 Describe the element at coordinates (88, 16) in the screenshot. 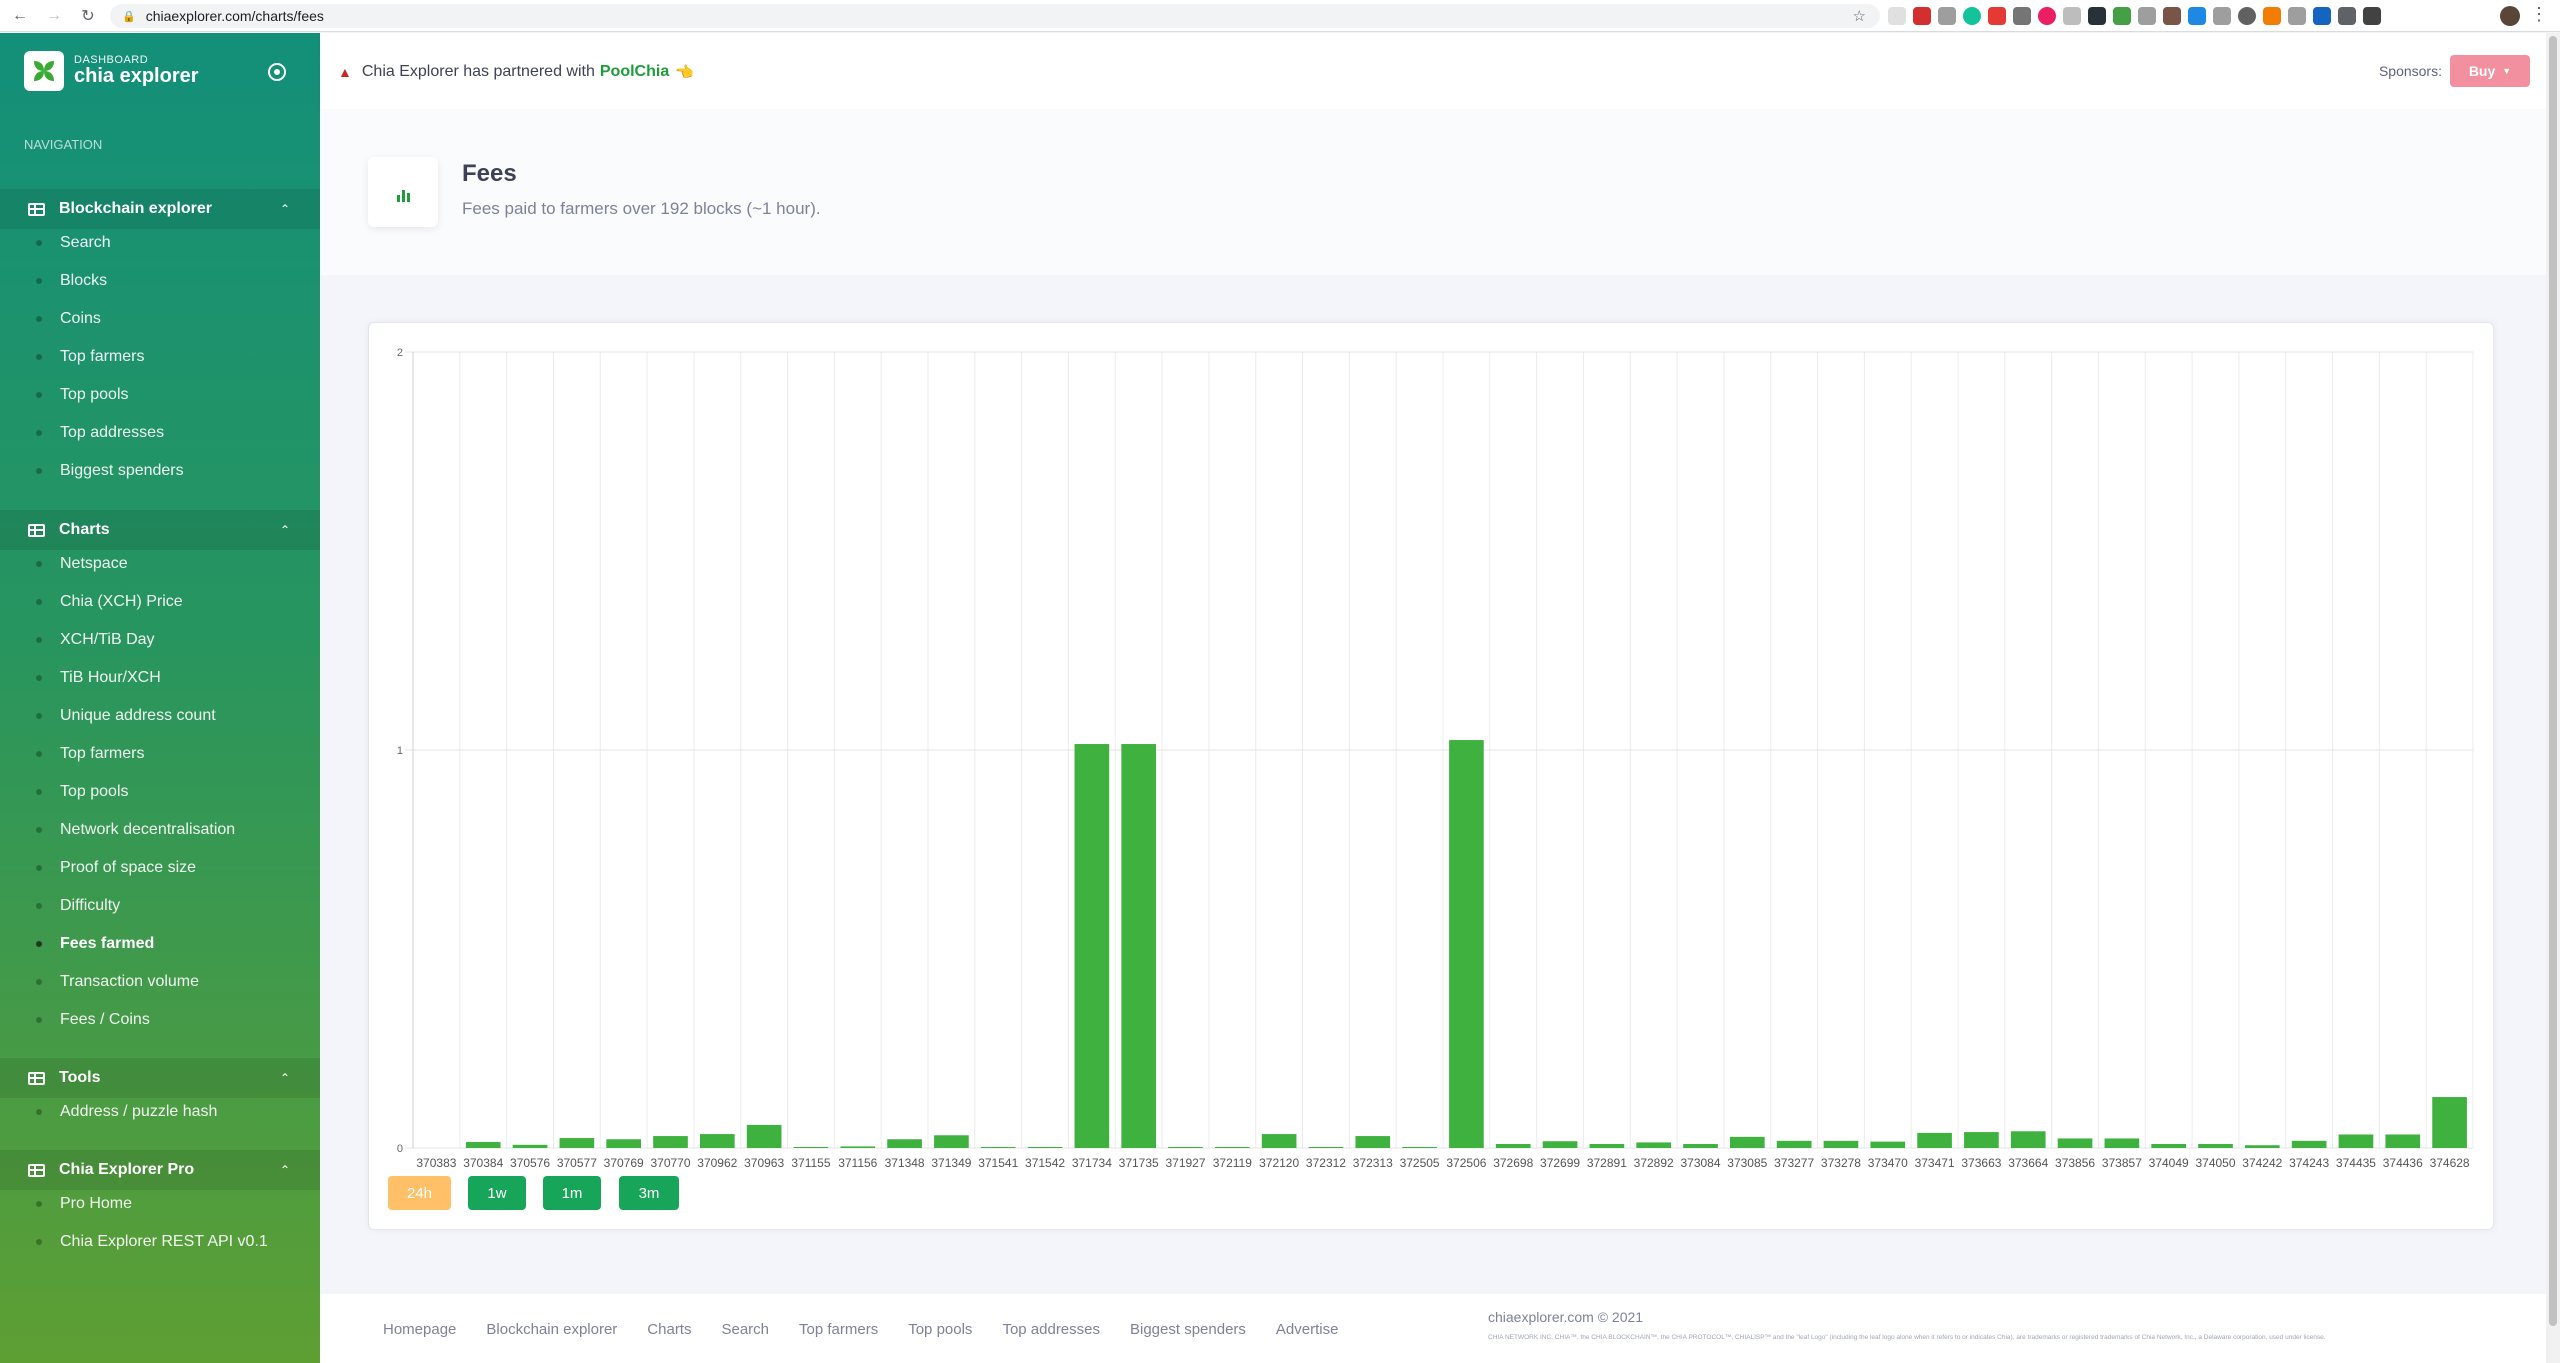

I see `reload-icon: ↻` at that location.